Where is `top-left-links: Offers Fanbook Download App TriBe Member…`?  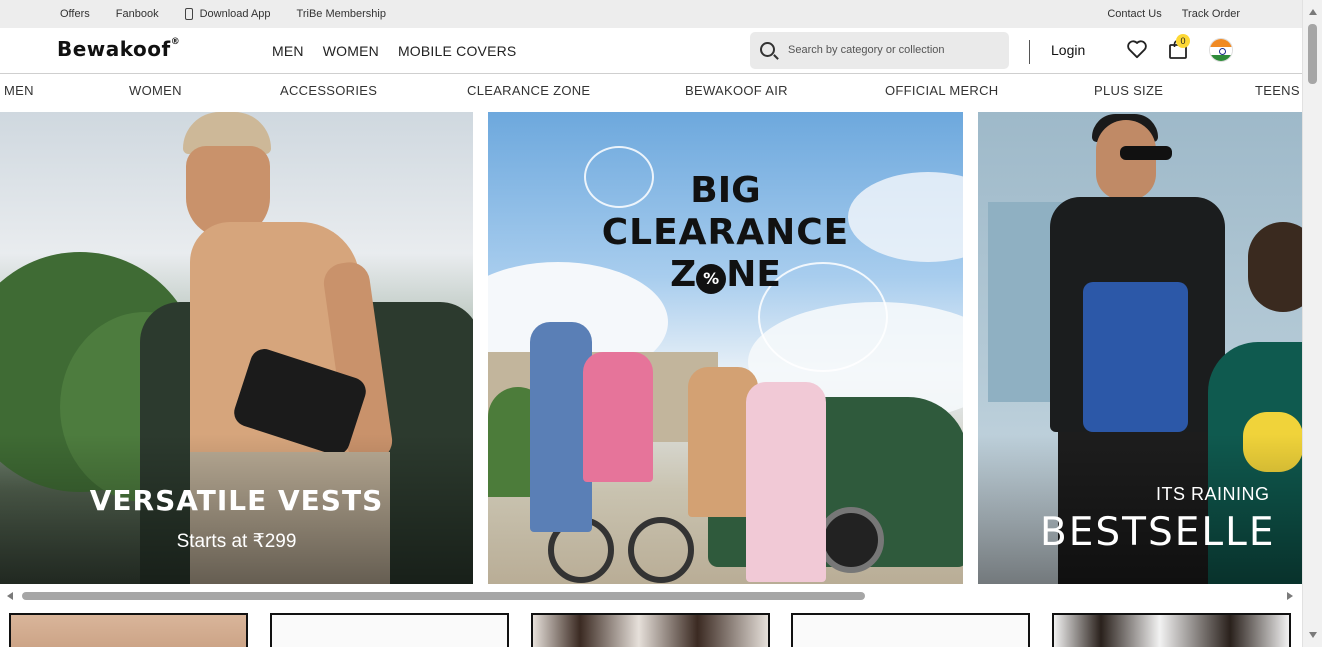 top-left-links: Offers Fanbook Download App TriBe Member… is located at coordinates (236, 14).